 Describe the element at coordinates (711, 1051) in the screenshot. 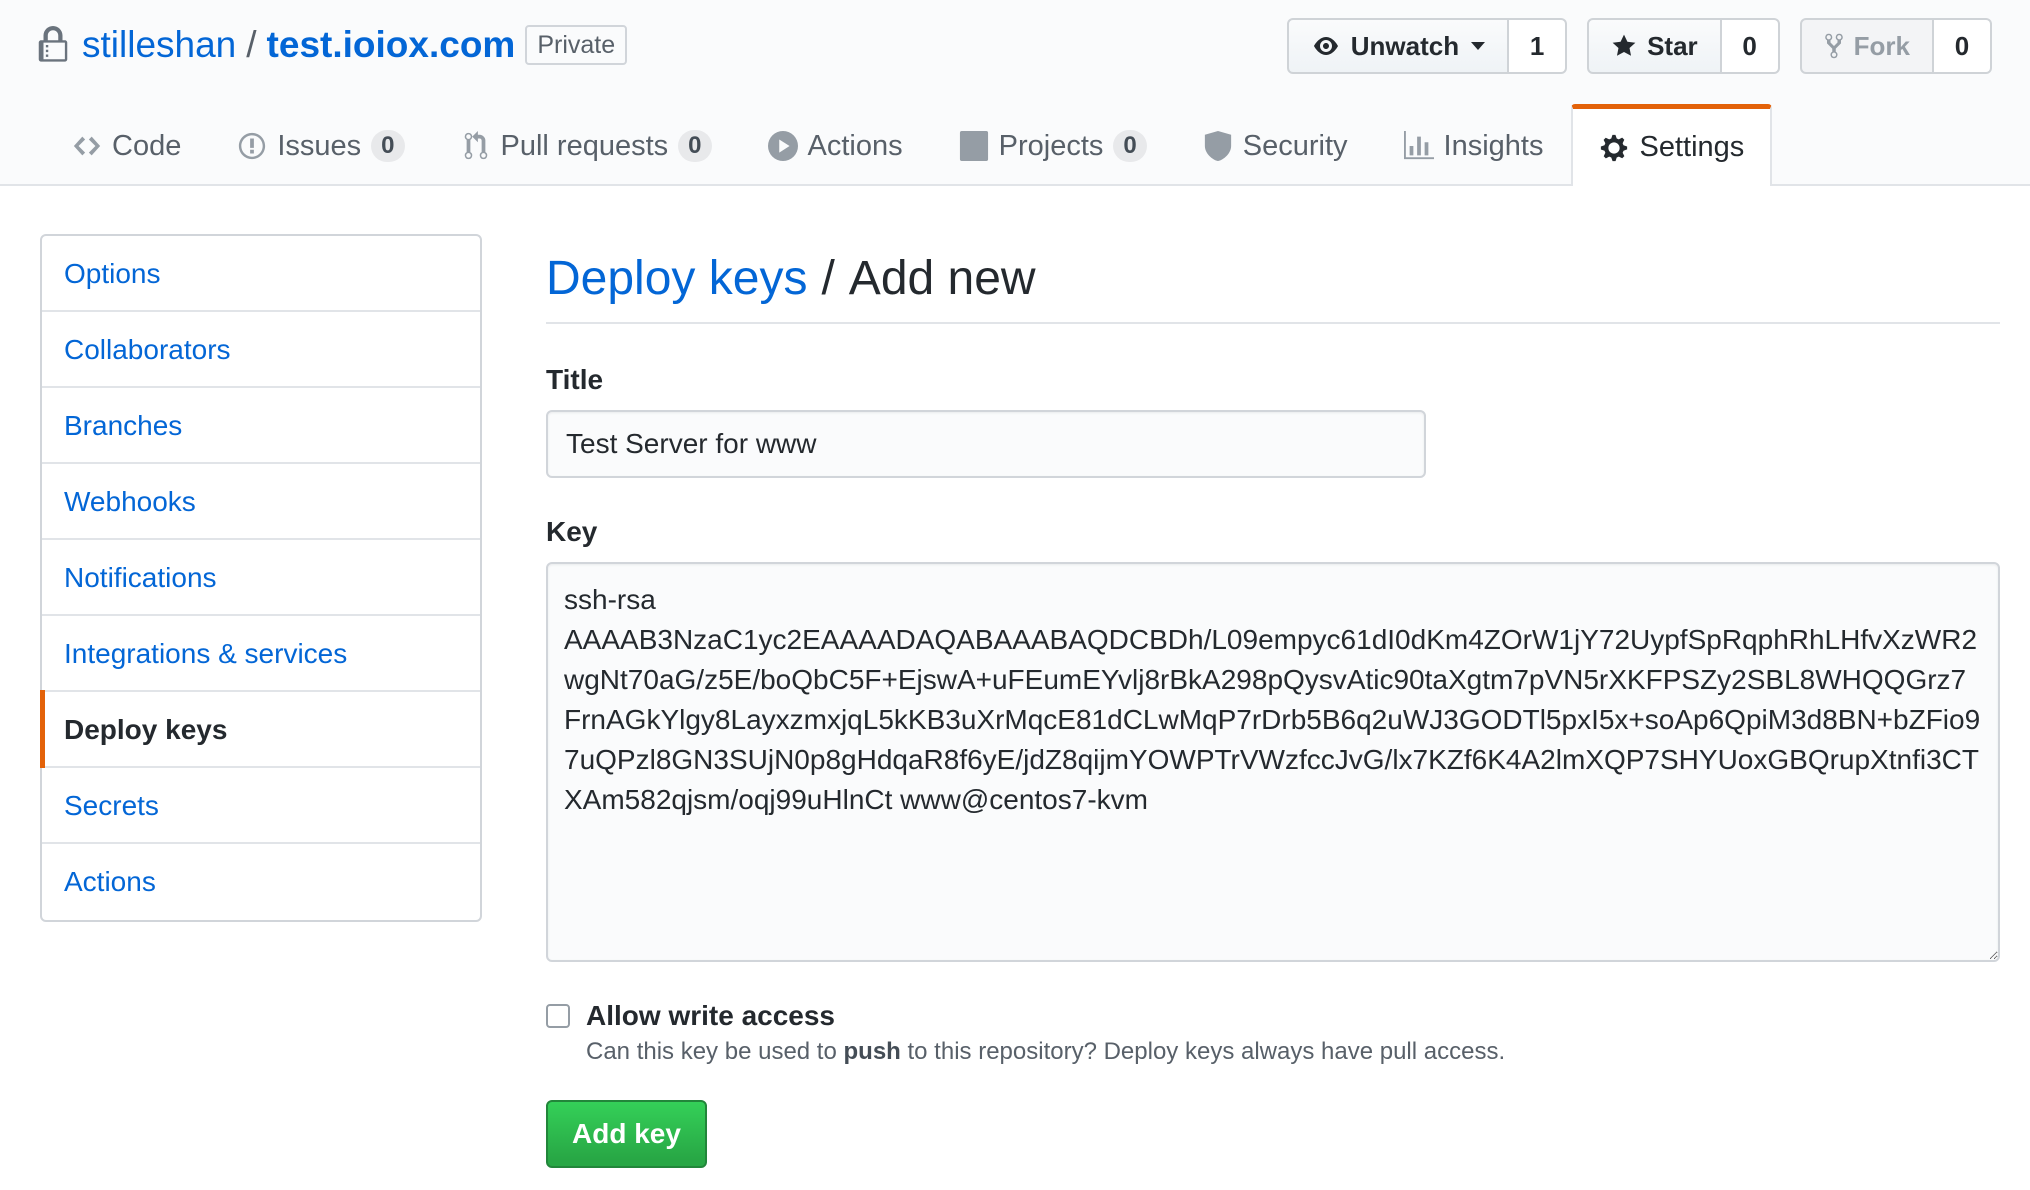

I see `note-prefix: Can this key be used to` at that location.